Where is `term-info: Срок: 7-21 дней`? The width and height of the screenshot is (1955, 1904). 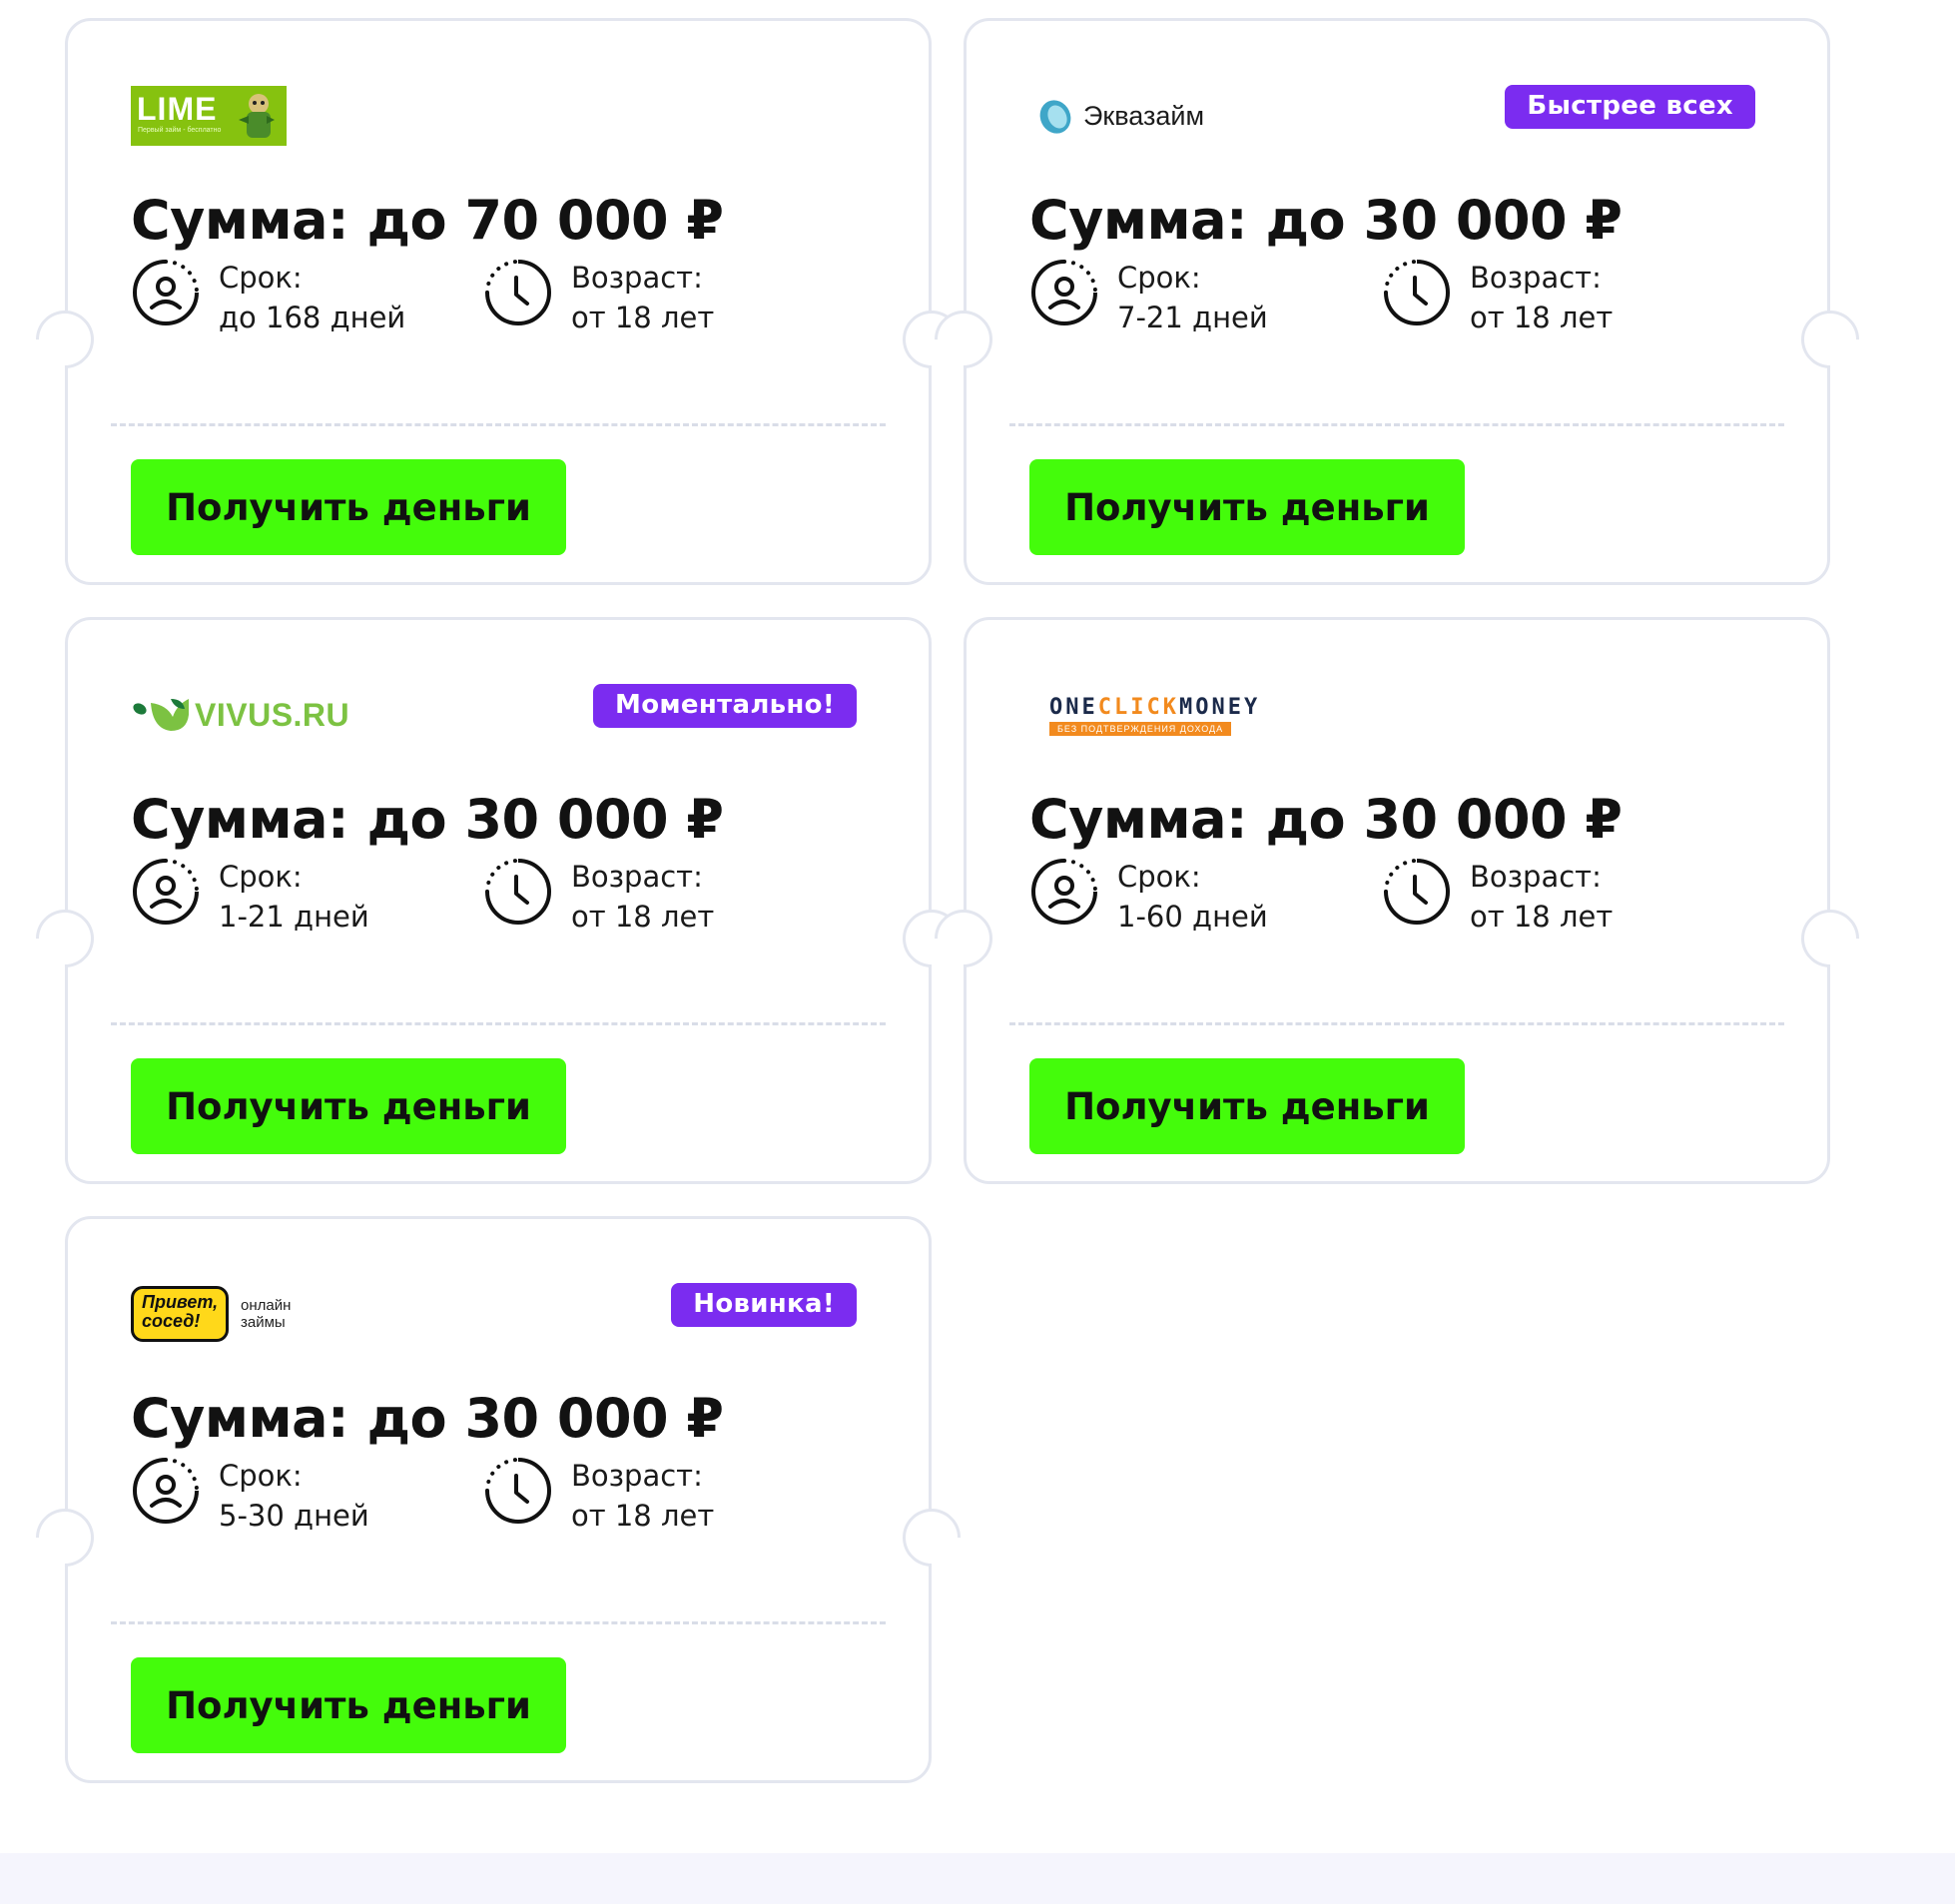
term-info: Срок: 7-21 дней is located at coordinates (1148, 297).